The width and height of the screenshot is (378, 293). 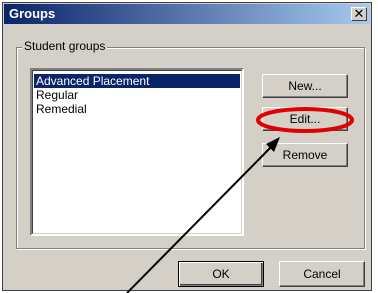 I want to click on remove-button: Remove, so click(x=305, y=155).